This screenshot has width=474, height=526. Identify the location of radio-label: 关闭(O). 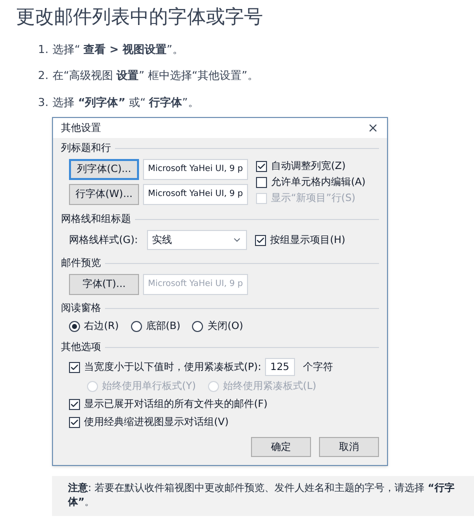
(225, 327).